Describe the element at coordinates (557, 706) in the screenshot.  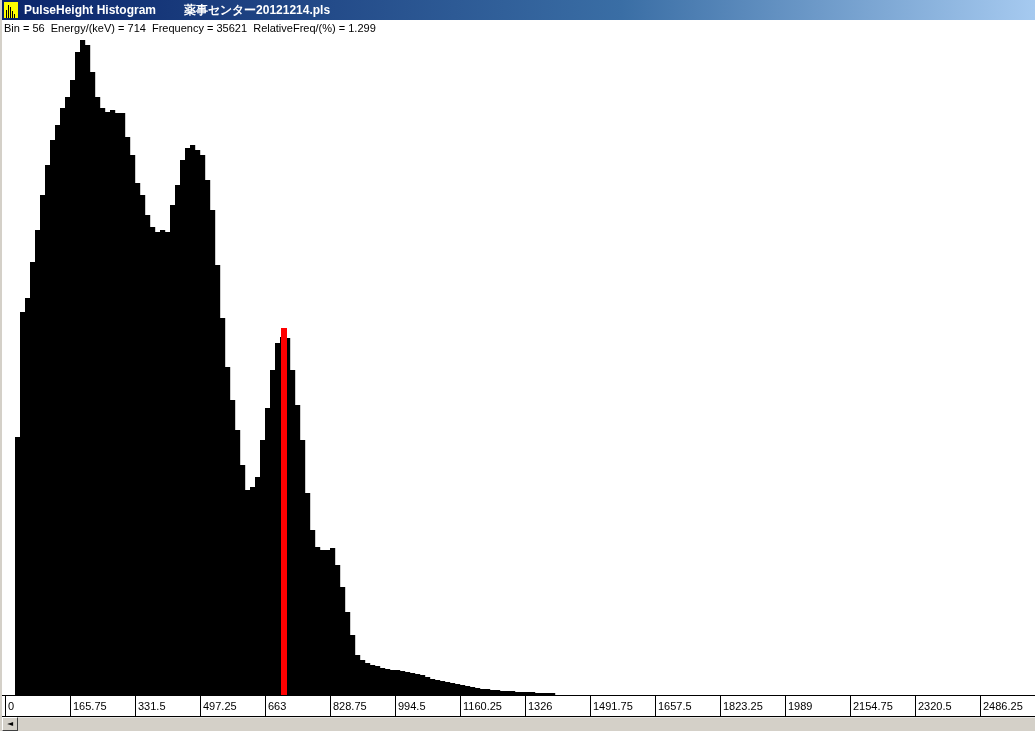
I see `axis-label: 1326` at that location.